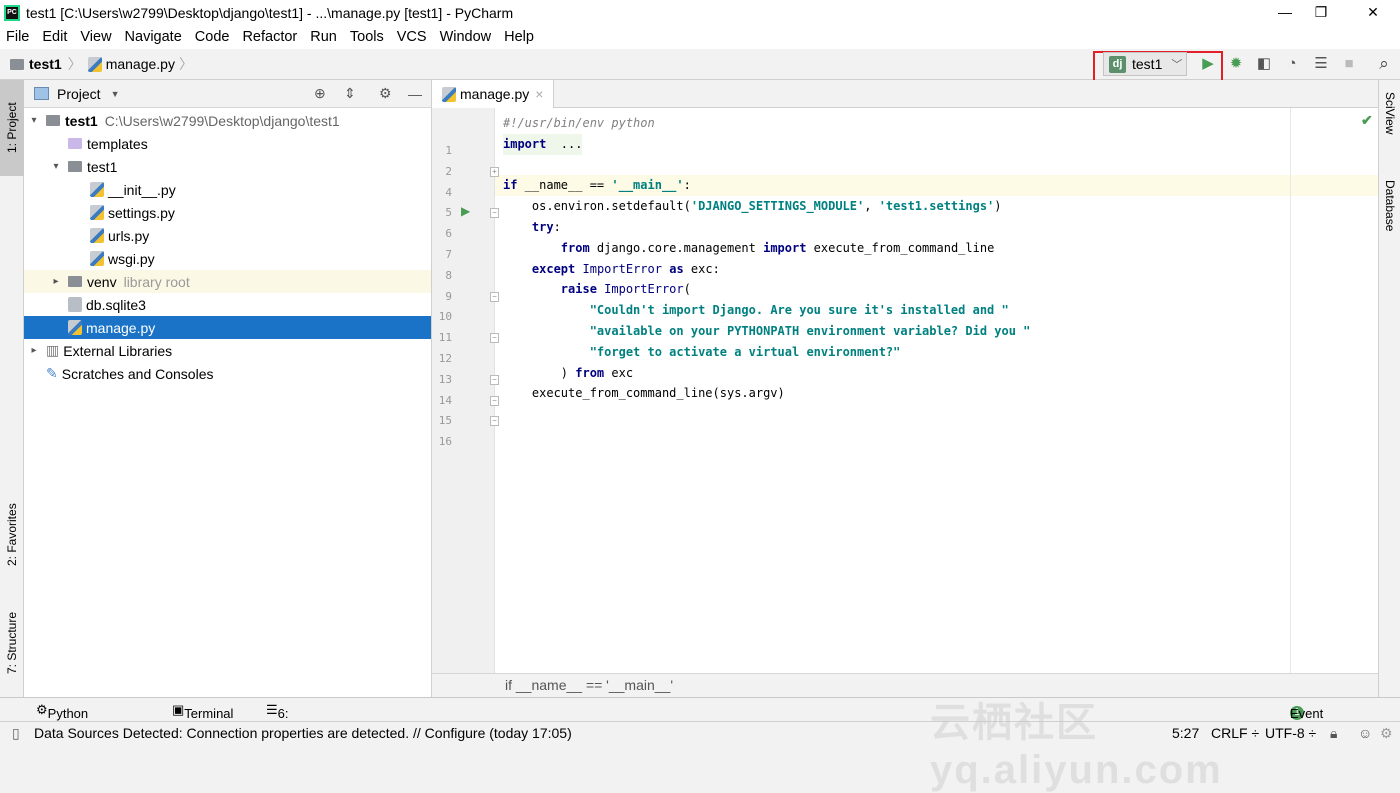 The width and height of the screenshot is (1400, 793). What do you see at coordinates (323, 37) in the screenshot?
I see `menu-run: Run` at bounding box center [323, 37].